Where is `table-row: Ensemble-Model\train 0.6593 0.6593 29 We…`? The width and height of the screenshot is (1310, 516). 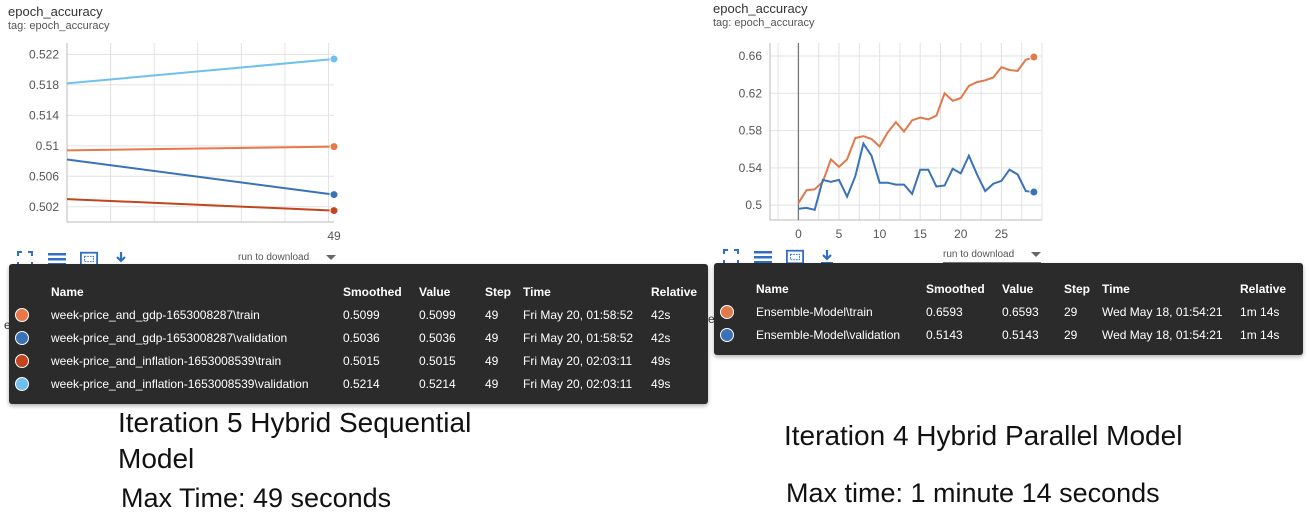
table-row: Ensemble-Model\train 0.6593 0.6593 29 We… is located at coordinates (1003, 311).